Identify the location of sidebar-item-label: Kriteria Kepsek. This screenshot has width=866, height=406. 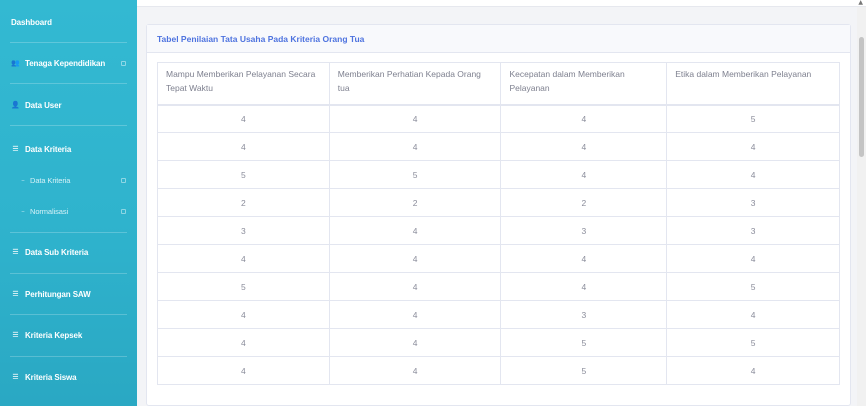
(53, 335).